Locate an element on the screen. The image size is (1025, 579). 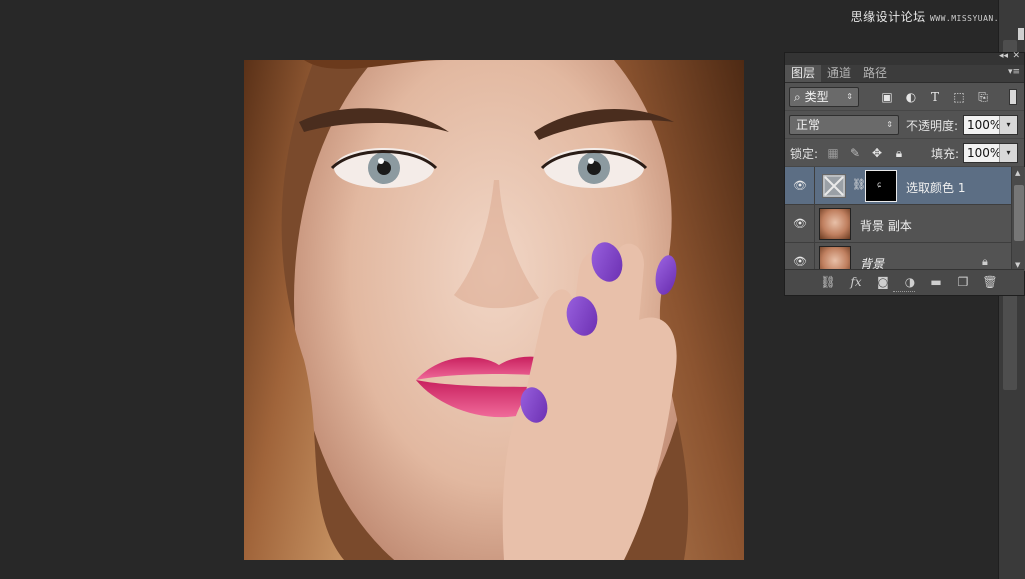
layer-scroll-thumb is located at coordinates (1019, 213).